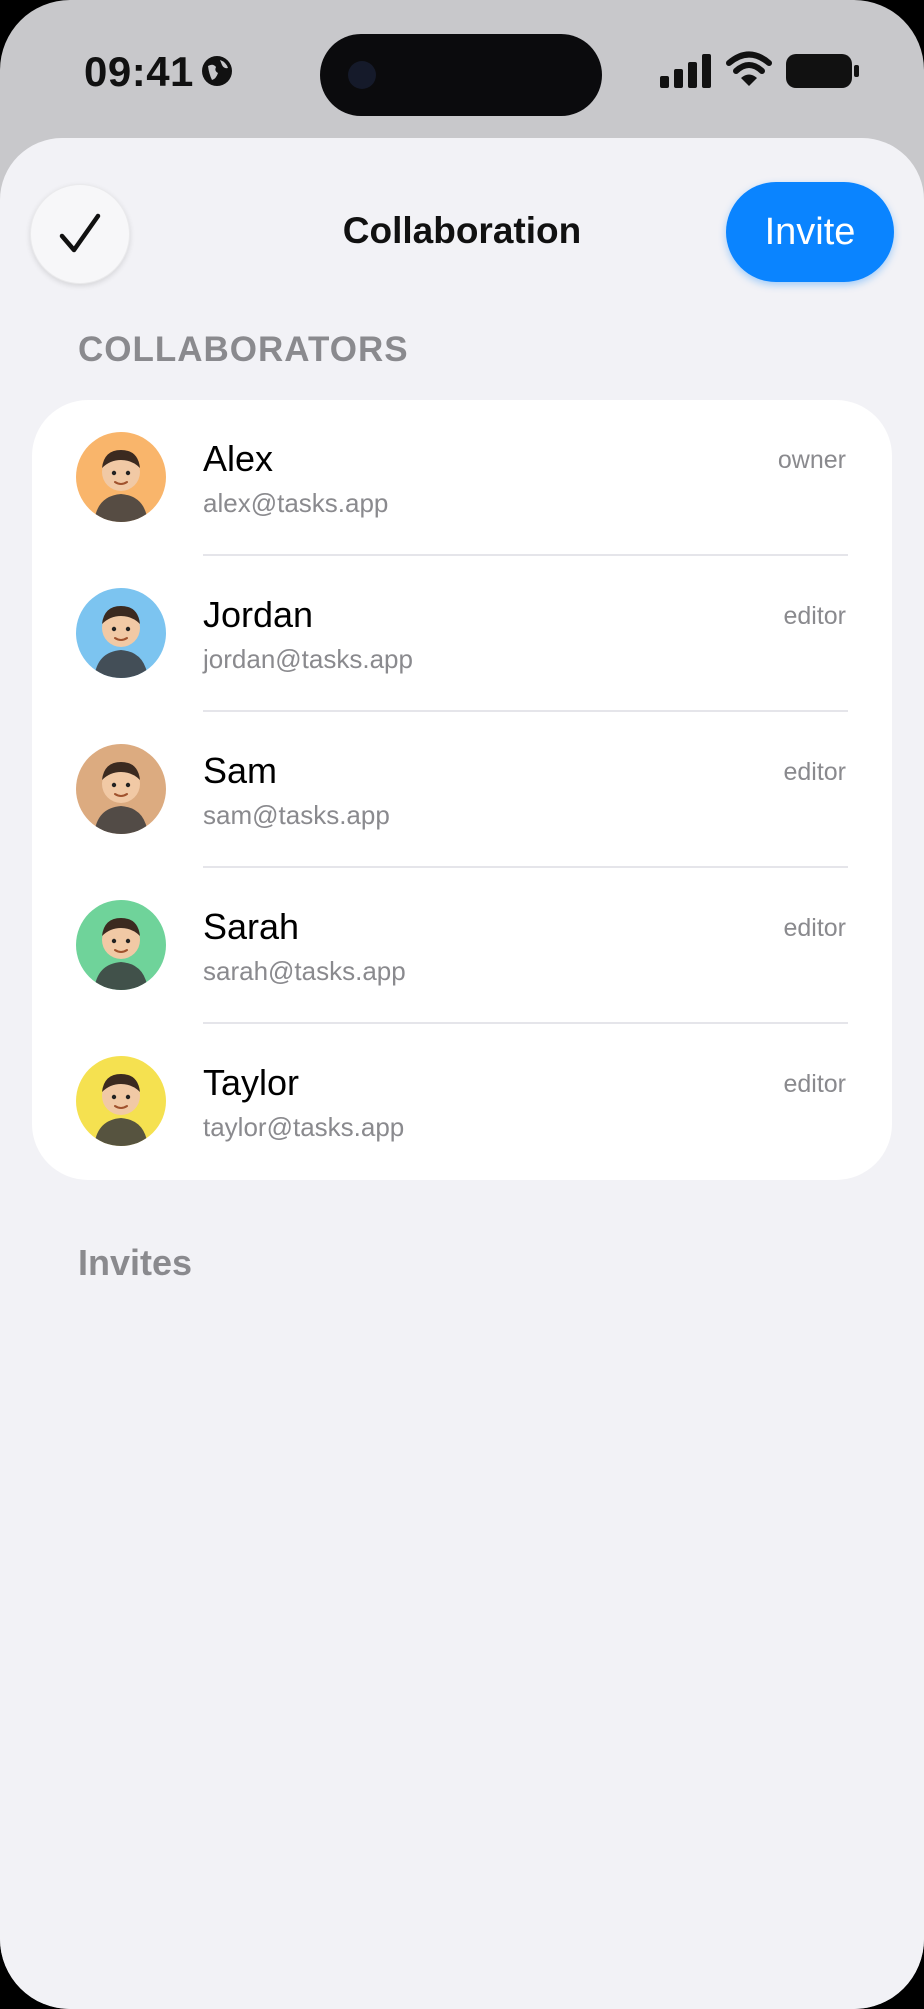 Image resolution: width=924 pixels, height=2009 pixels. Describe the element at coordinates (240, 770) in the screenshot. I see `collaborator-name: Sam` at that location.